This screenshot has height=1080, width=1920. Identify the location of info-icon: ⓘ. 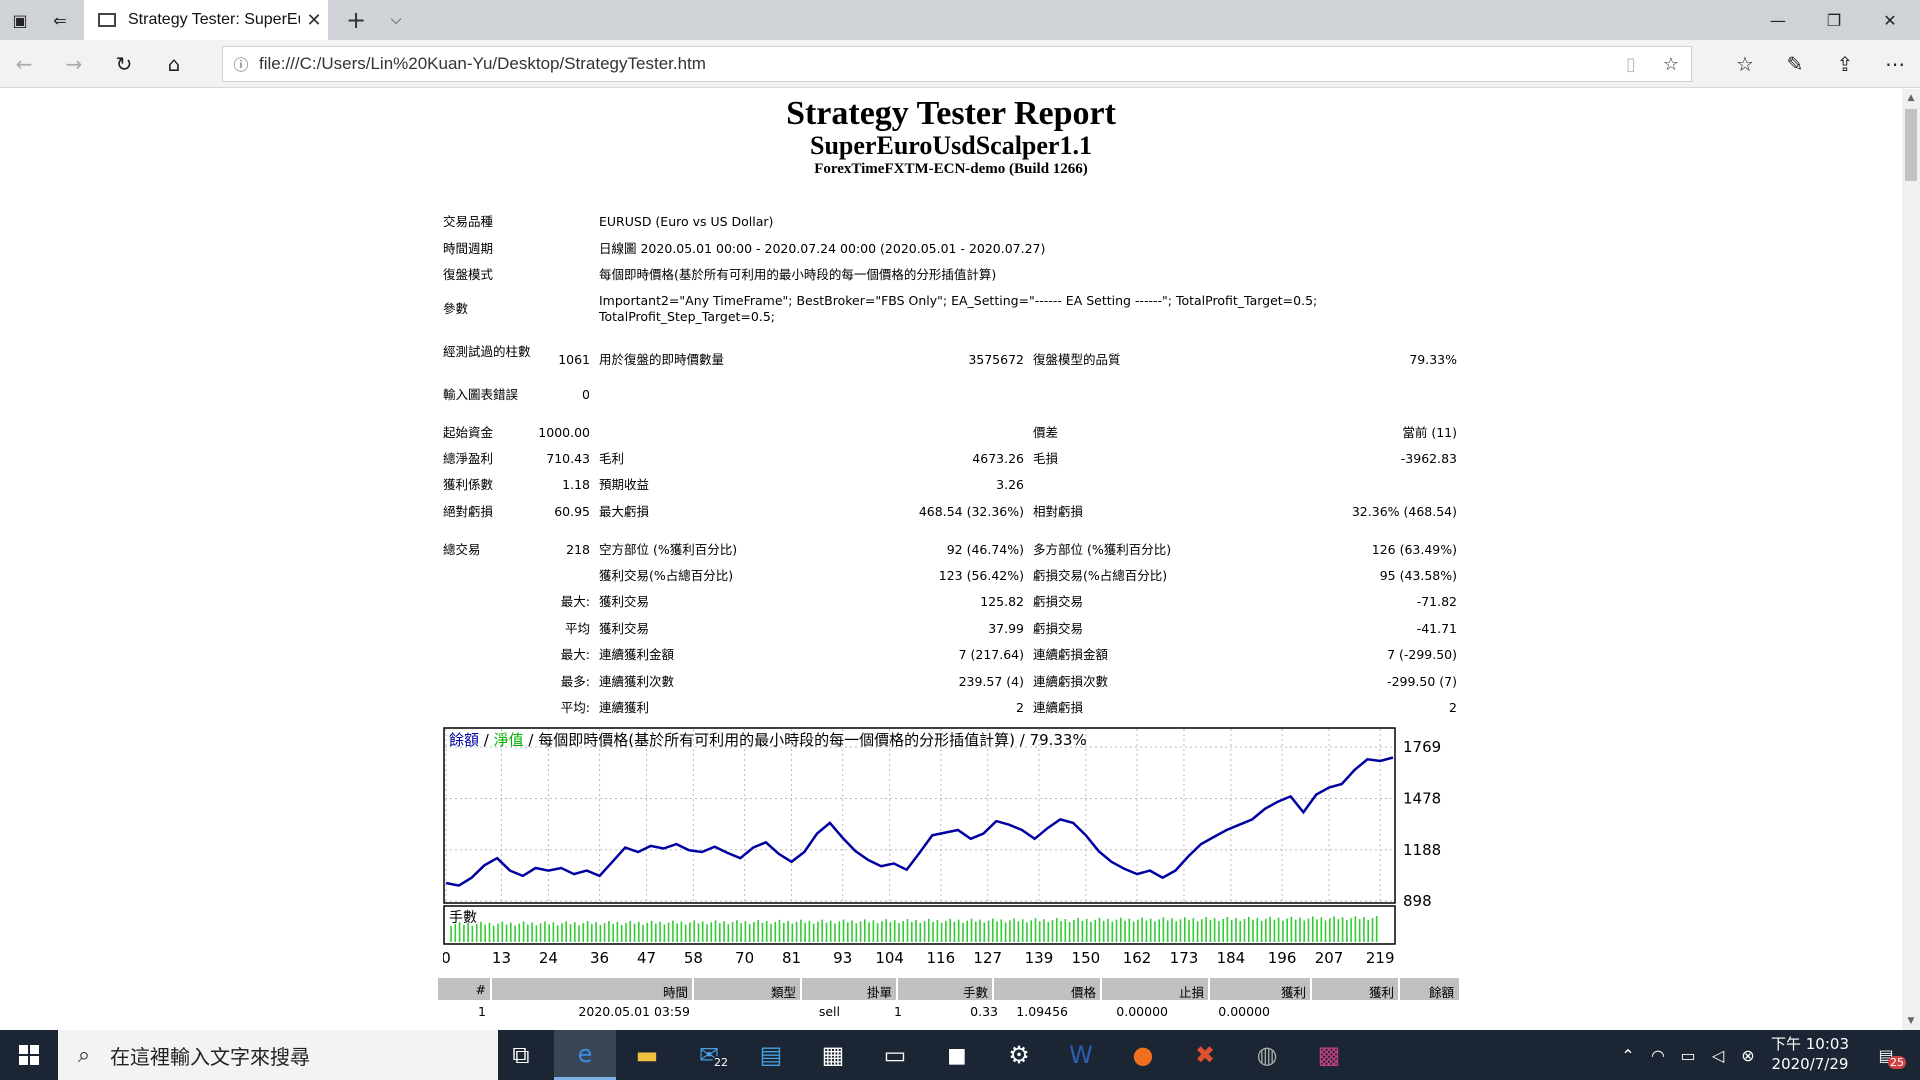
(241, 64).